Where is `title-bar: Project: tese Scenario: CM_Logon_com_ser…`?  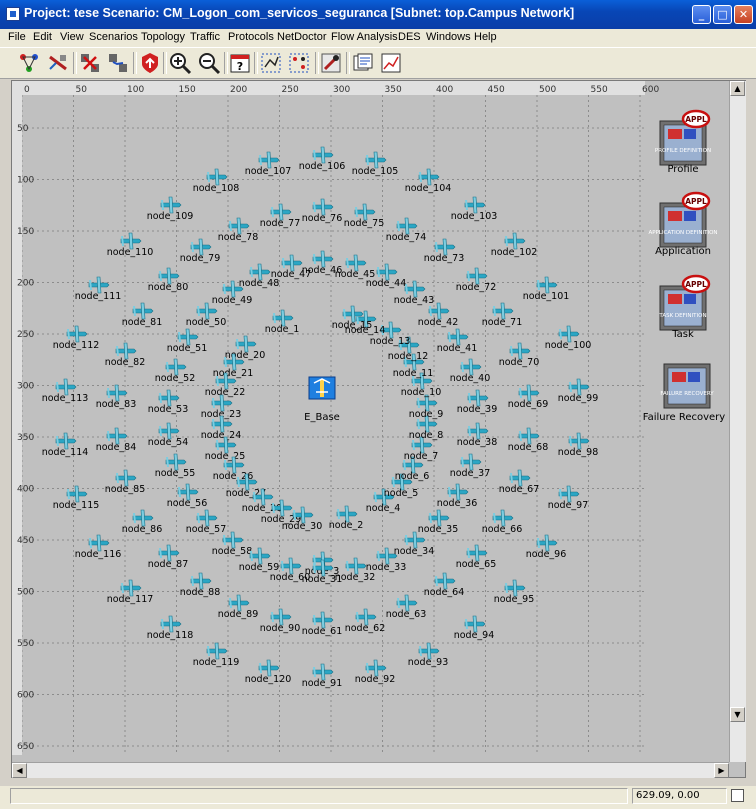 title-bar: Project: tese Scenario: CM_Logon_com_ser… is located at coordinates (378, 14).